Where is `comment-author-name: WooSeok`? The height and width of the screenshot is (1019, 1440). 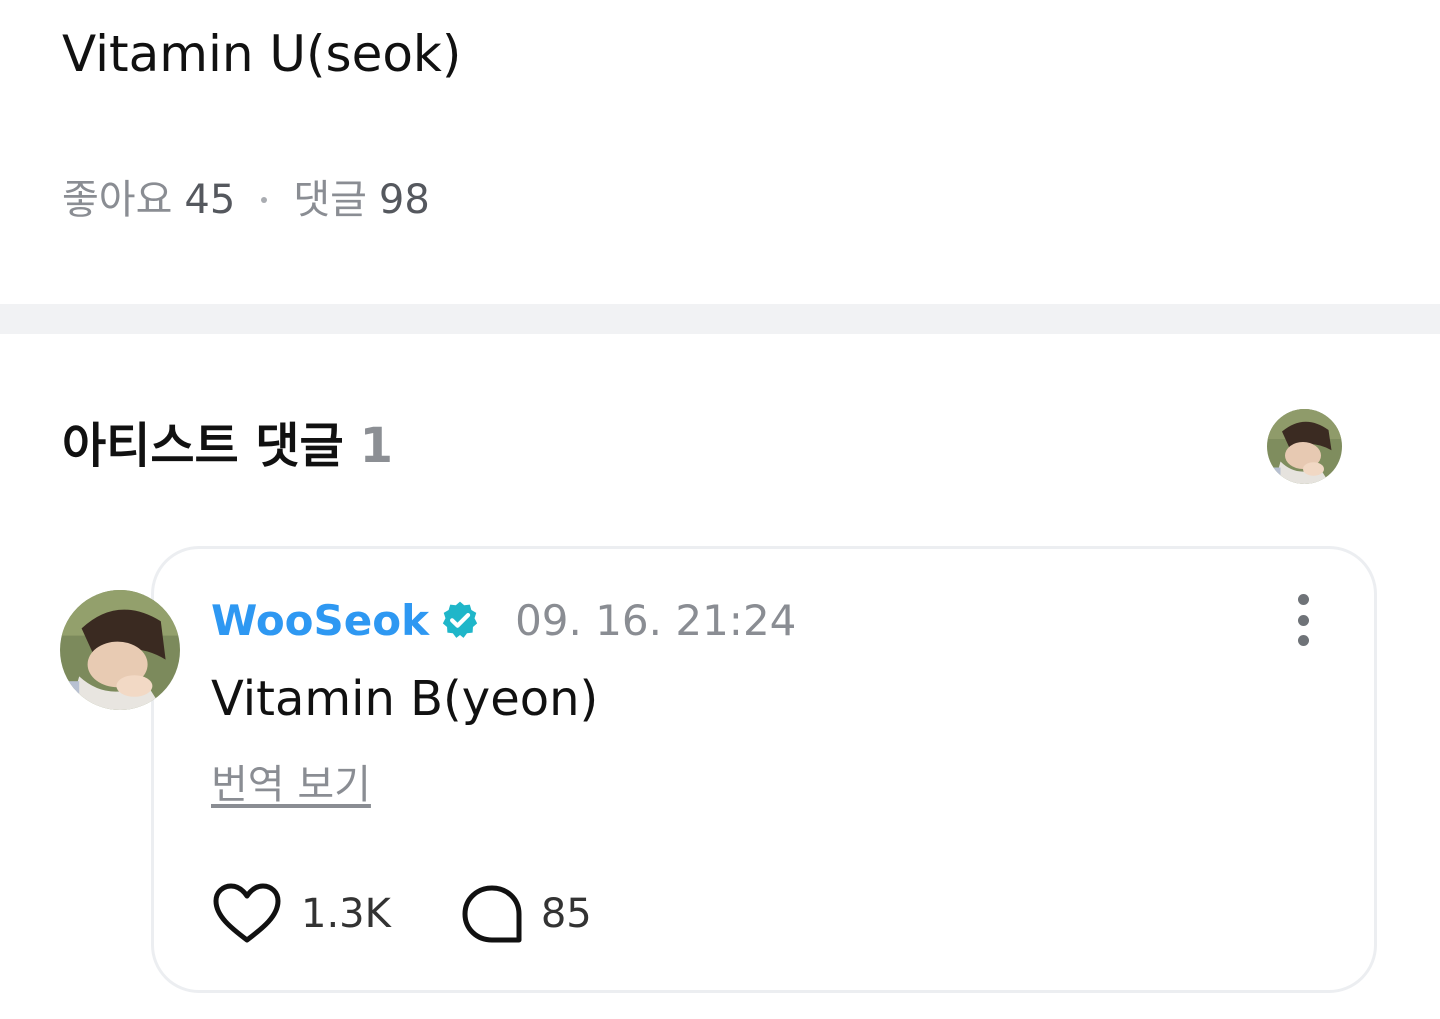
comment-author-name: WooSeok is located at coordinates (320, 620).